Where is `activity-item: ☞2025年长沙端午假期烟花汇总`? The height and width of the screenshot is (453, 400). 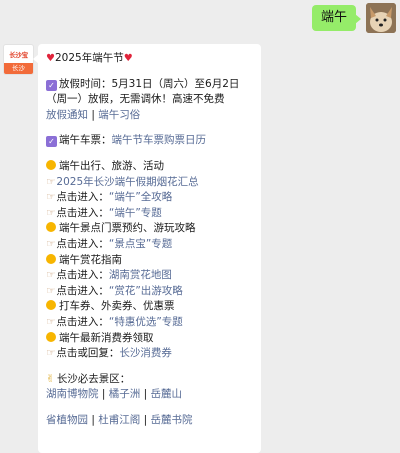 activity-item: ☞2025年长沙端午假期烟花汇总 is located at coordinates (151, 183).